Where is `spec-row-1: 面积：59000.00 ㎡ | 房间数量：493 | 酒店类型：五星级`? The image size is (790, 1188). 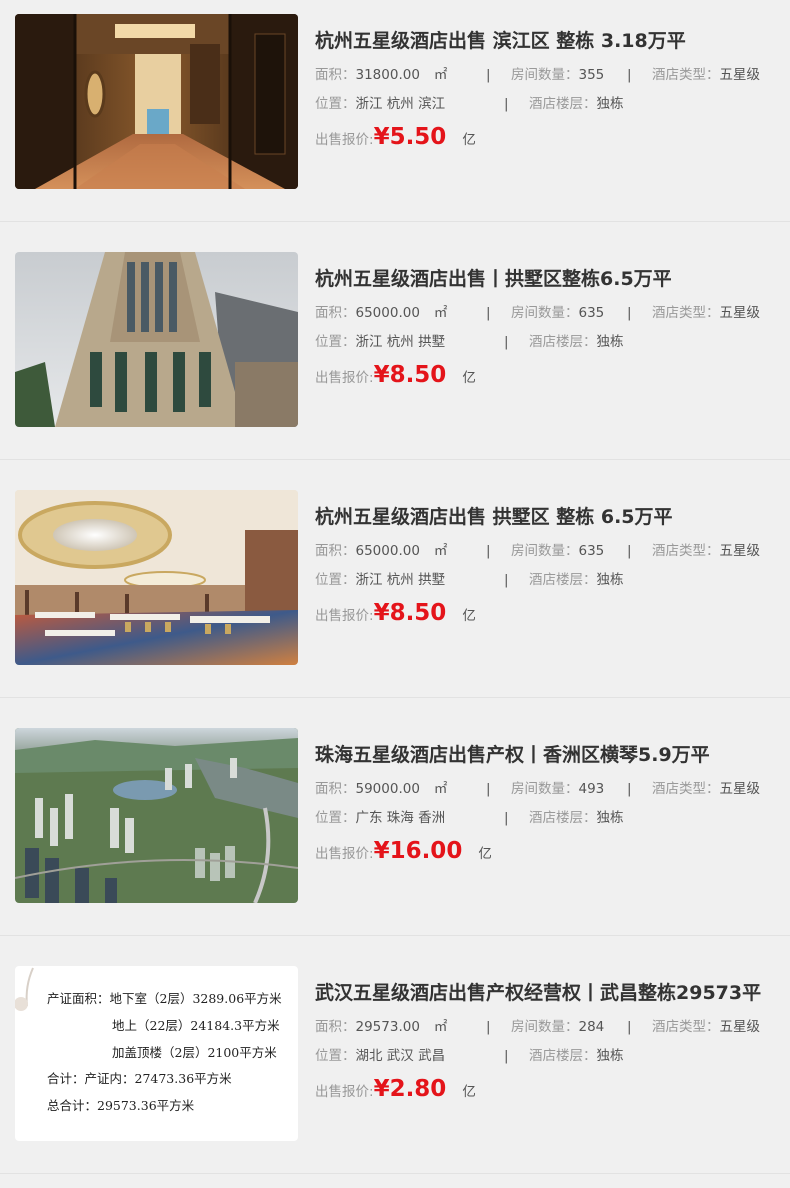
spec-row-1: 面积：59000.00 ㎡ | 房间数量：493 | 酒店类型：五星级 is located at coordinates (547, 789).